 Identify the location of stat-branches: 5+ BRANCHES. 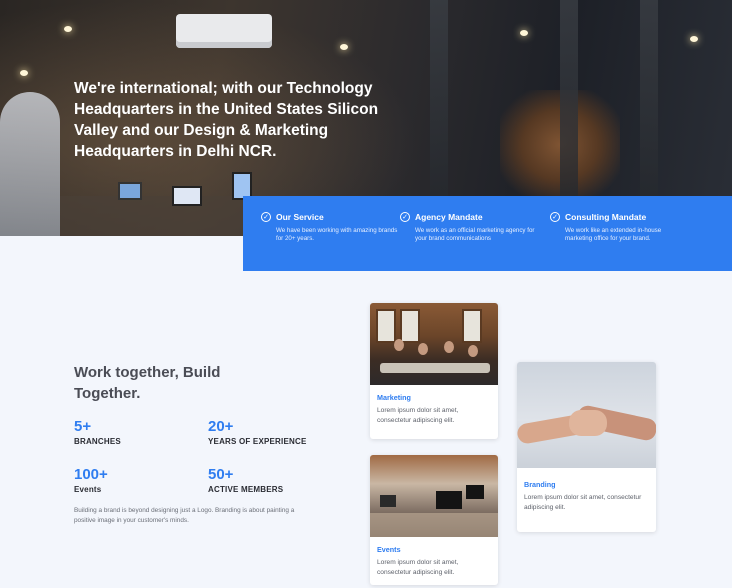
(139, 432).